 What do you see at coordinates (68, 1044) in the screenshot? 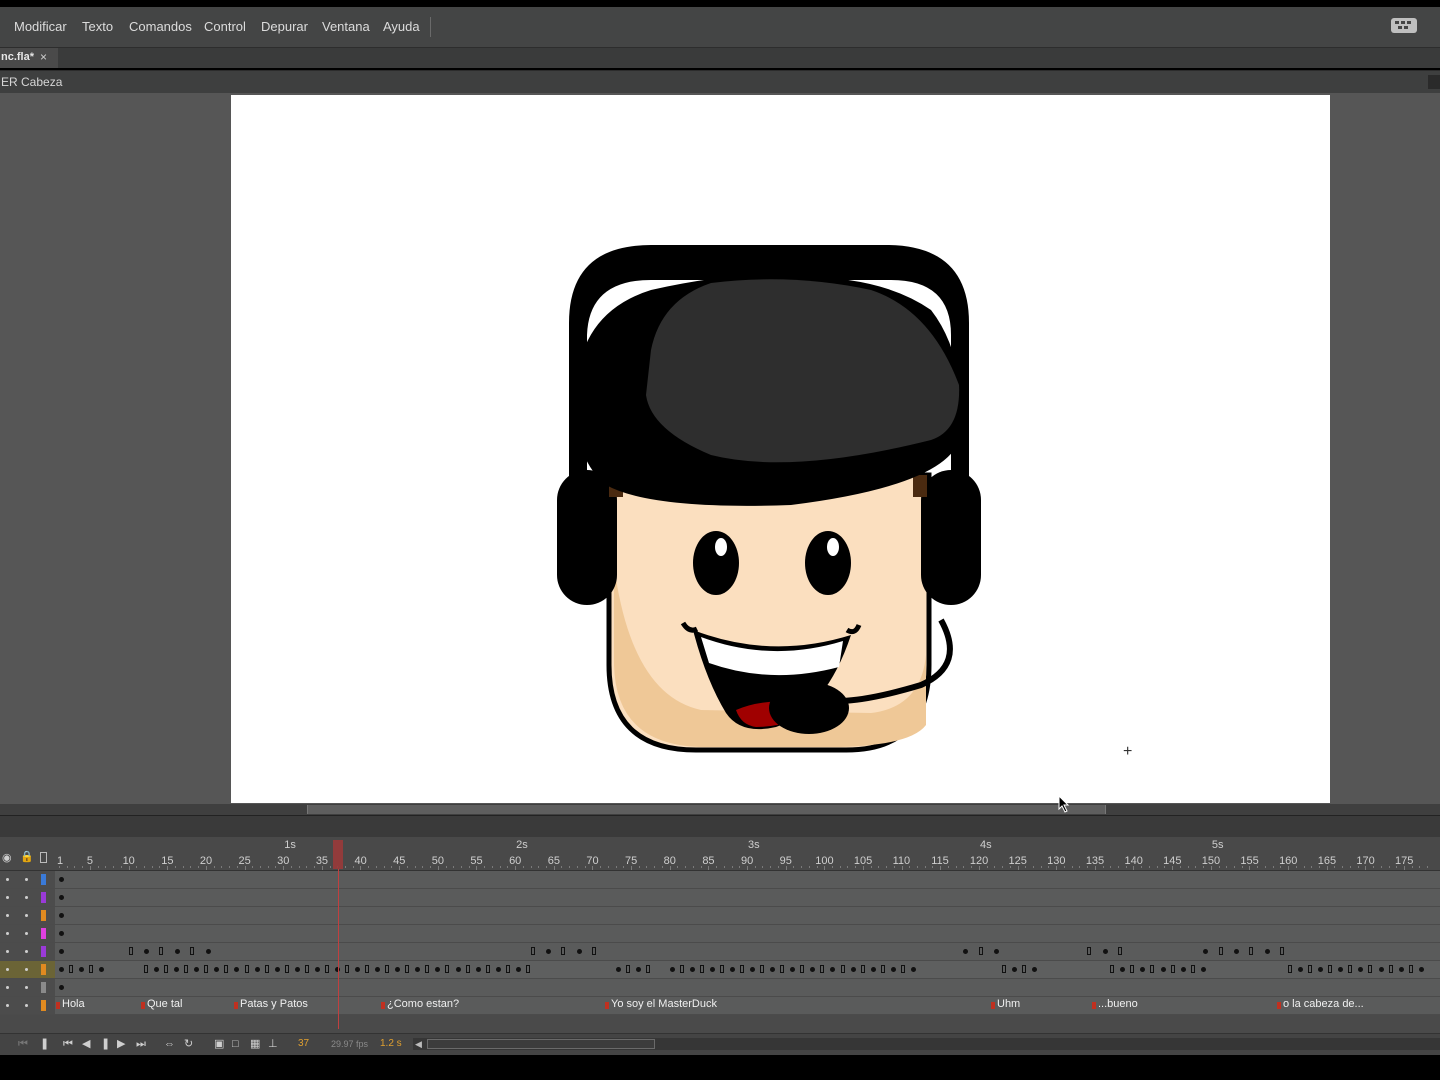
I see `go-to-first-frame-icon: ⏮` at bounding box center [68, 1044].